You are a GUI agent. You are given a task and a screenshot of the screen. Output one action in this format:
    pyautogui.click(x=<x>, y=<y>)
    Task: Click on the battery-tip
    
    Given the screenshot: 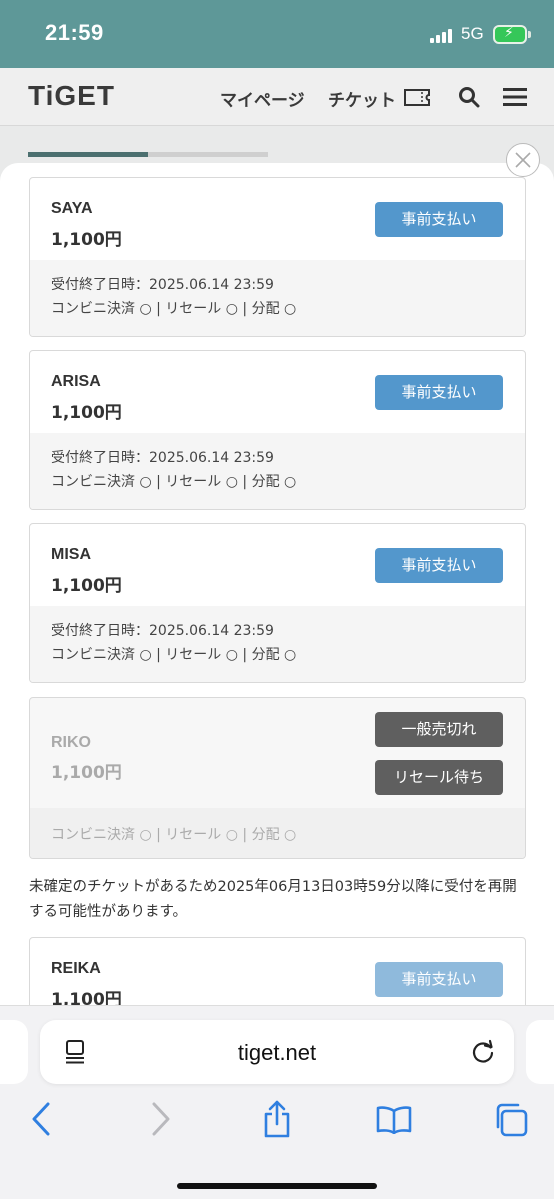 What is the action you would take?
    pyautogui.click(x=529, y=34)
    